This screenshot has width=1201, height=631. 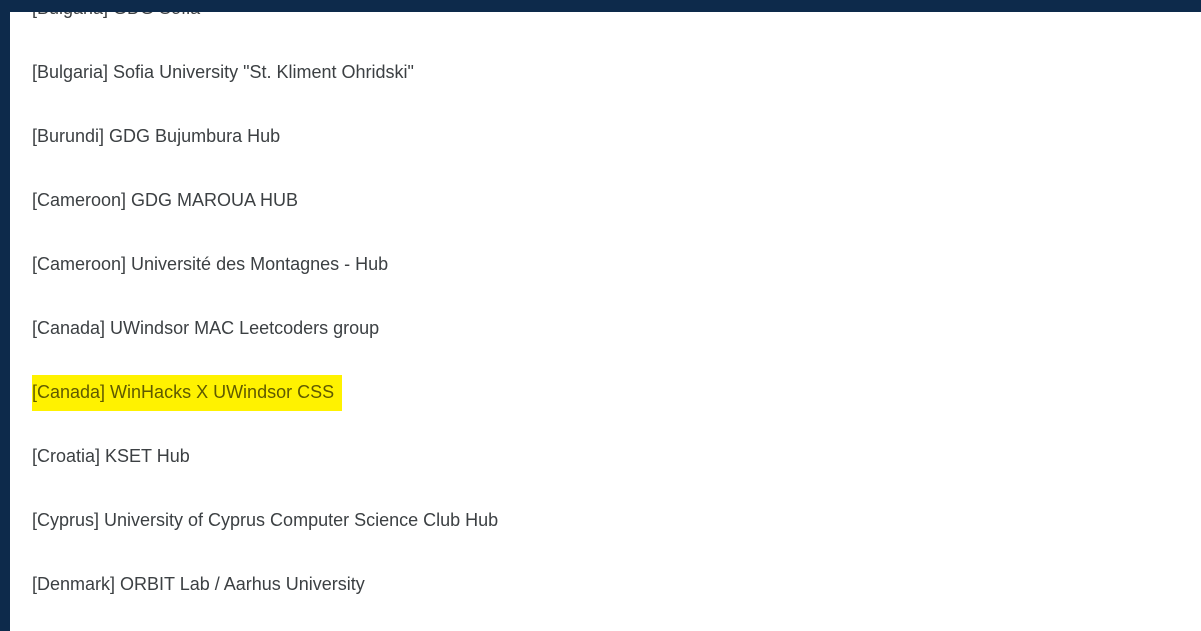 I want to click on list-item-canada-uwindsor-mac-leetcoders: [Canada] UWindsor MAC Leetcoders group, so click(x=208, y=328).